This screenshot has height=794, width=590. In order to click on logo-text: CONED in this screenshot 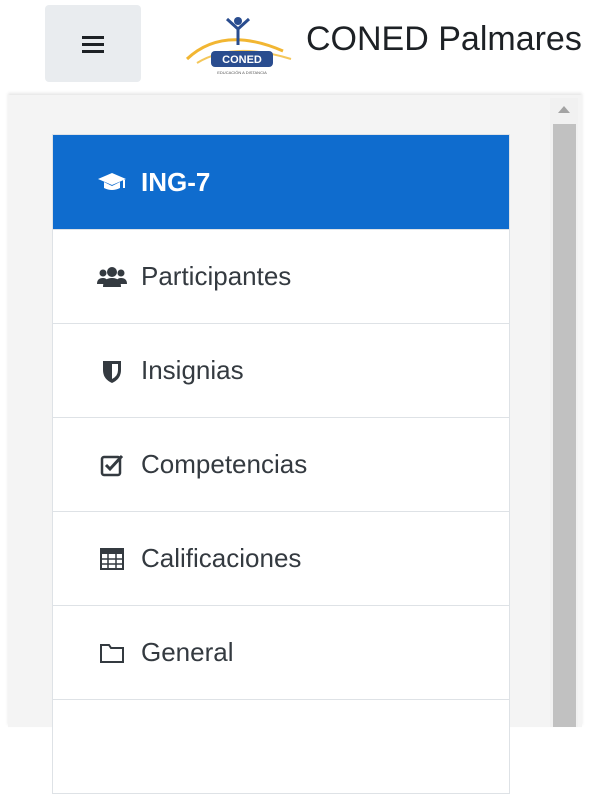, I will do `click(242, 60)`.